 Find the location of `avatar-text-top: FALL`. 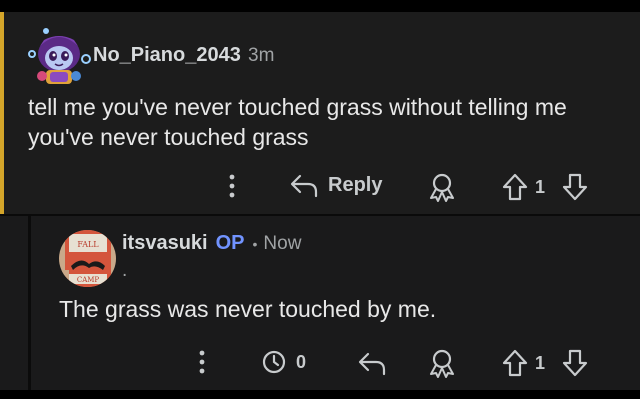

avatar-text-top: FALL is located at coordinates (88, 244).